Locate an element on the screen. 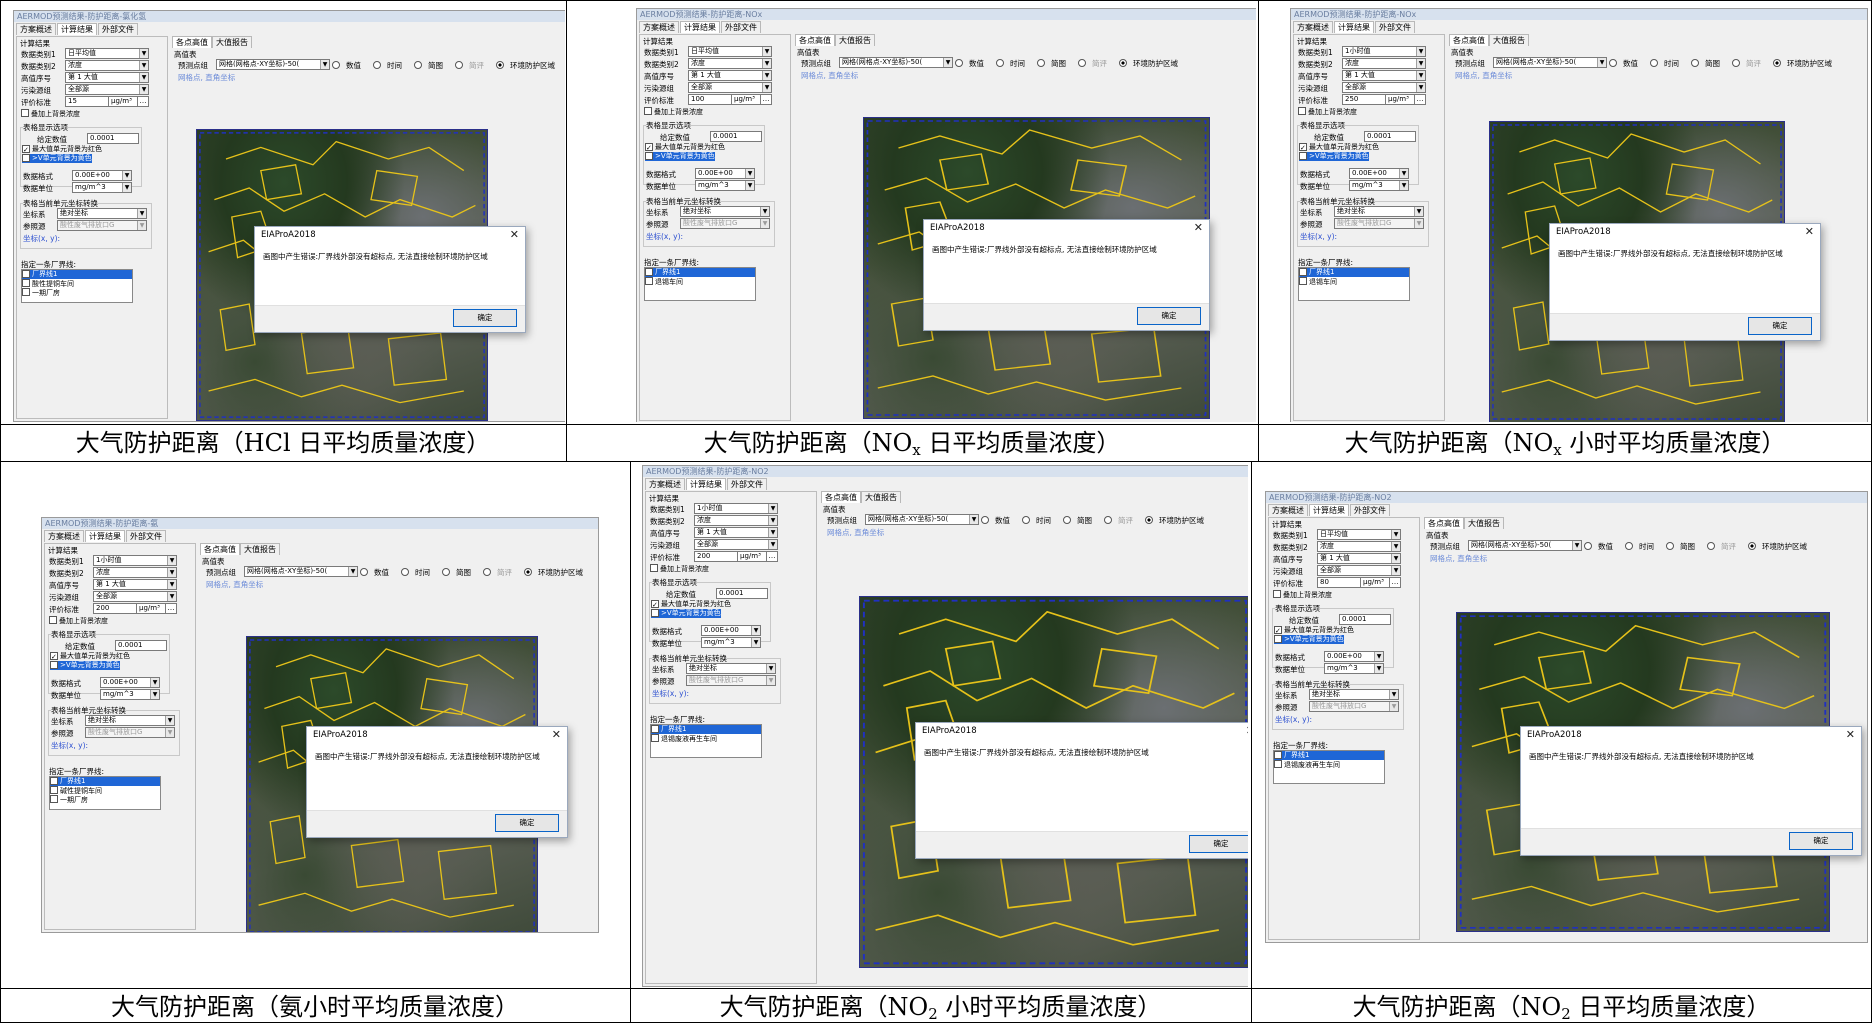  coord-sys-select: 绝对坐标 ▼ is located at coordinates (1379, 211).